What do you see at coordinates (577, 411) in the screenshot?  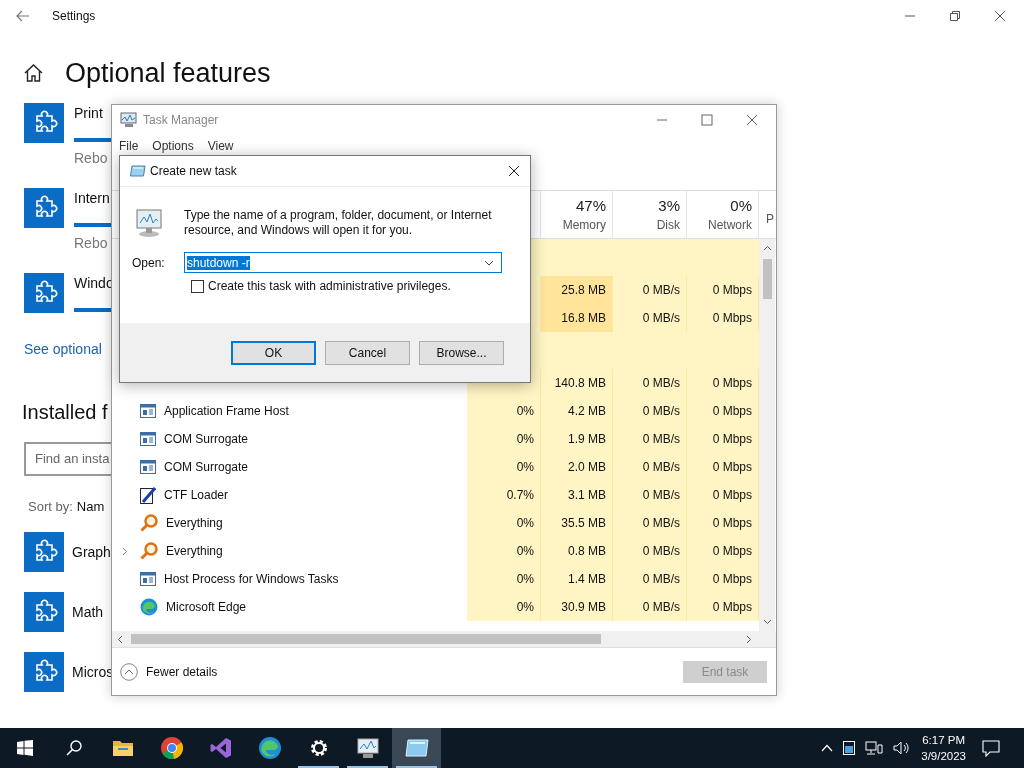 I see `memory-cell: 4.2 MB` at bounding box center [577, 411].